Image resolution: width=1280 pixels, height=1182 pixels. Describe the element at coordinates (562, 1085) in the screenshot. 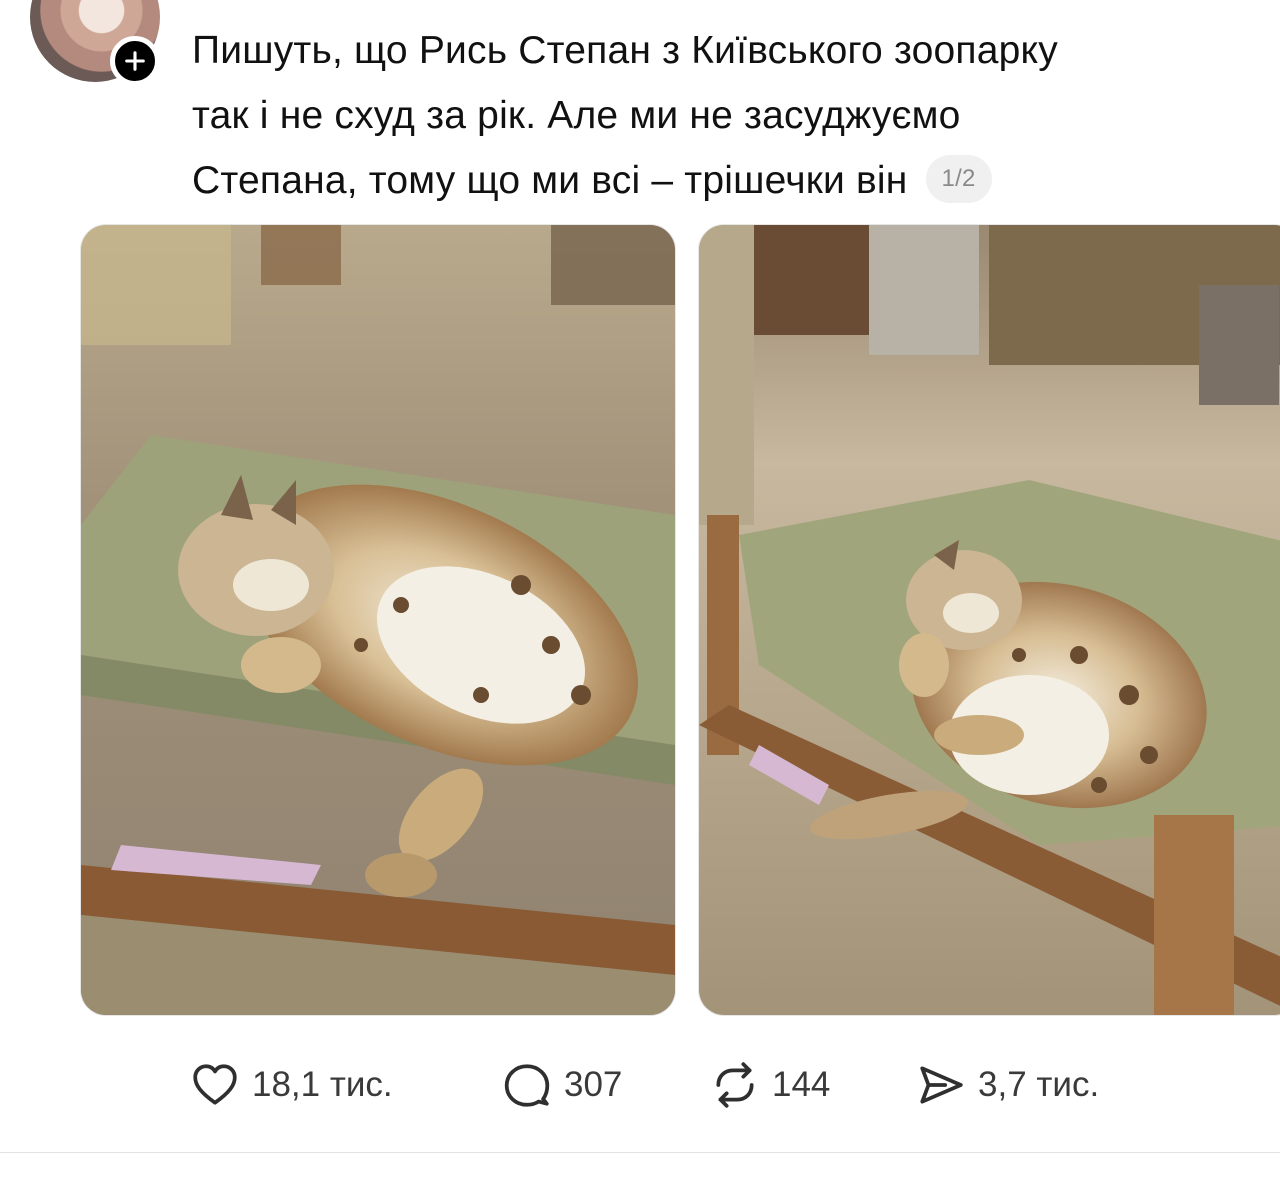

I see `comment-button: 307` at that location.